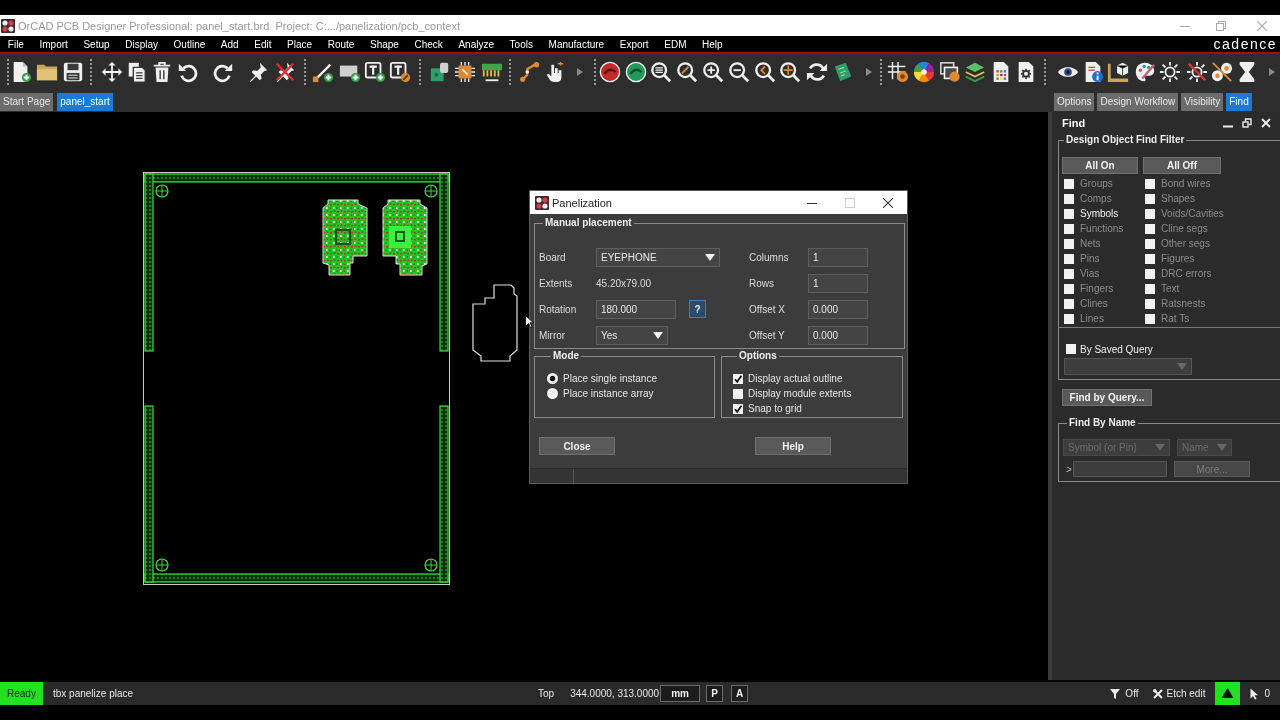 The width and height of the screenshot is (1280, 720). What do you see at coordinates (258, 71) in the screenshot?
I see `pin-icon` at bounding box center [258, 71].